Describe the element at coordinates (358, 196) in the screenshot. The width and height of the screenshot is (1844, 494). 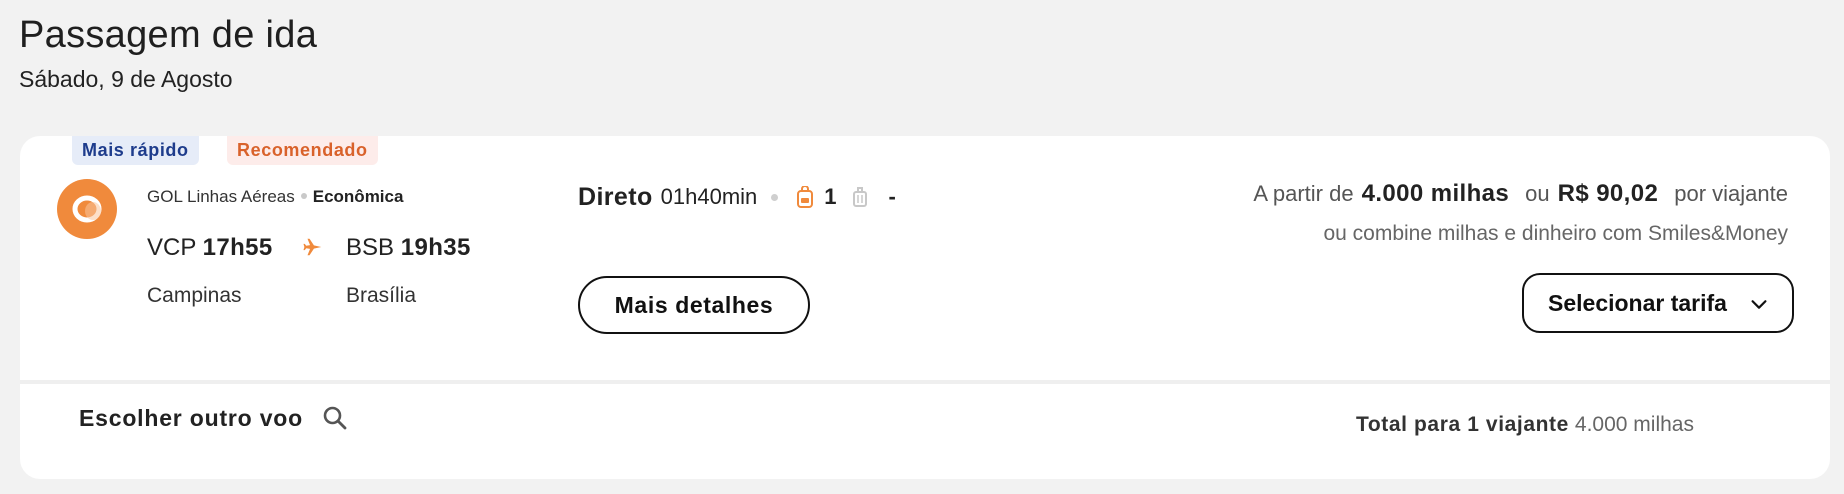
I see `cabin-class: Econômica` at that location.